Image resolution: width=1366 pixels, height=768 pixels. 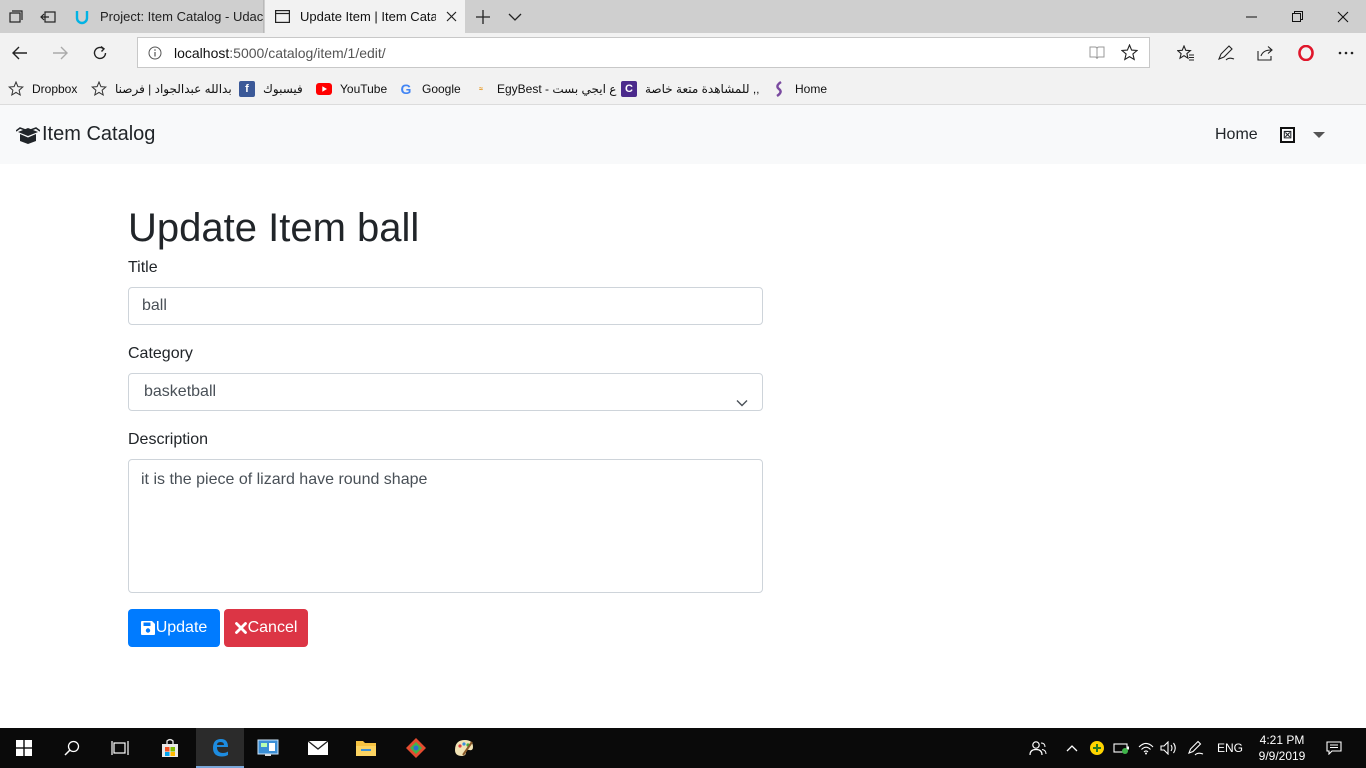 What do you see at coordinates (557, 89) in the screenshot?
I see `favorite-label: EgyBest - ع ايجي بست` at bounding box center [557, 89].